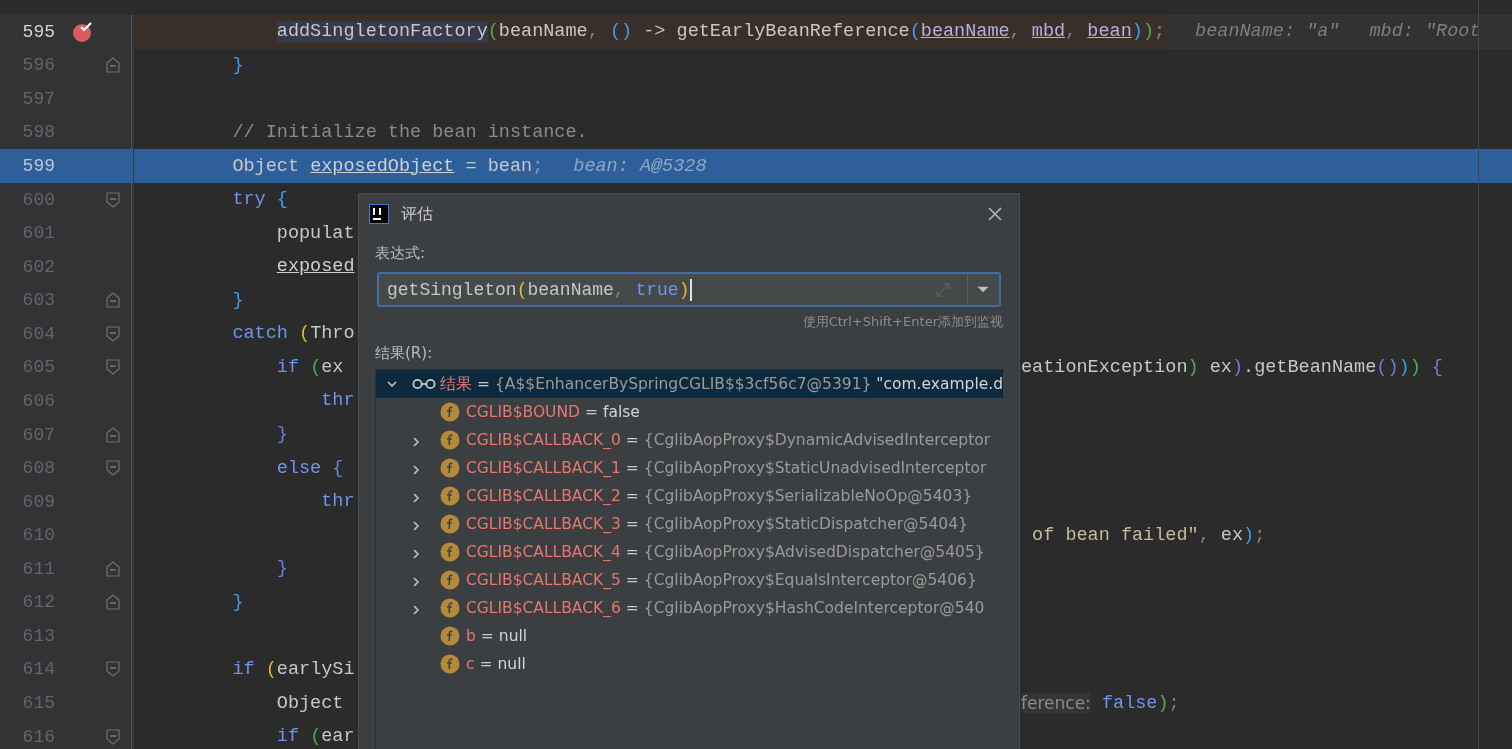 This screenshot has height=749, width=1512. Describe the element at coordinates (689, 664) in the screenshot. I see `tree-item: c = null` at that location.